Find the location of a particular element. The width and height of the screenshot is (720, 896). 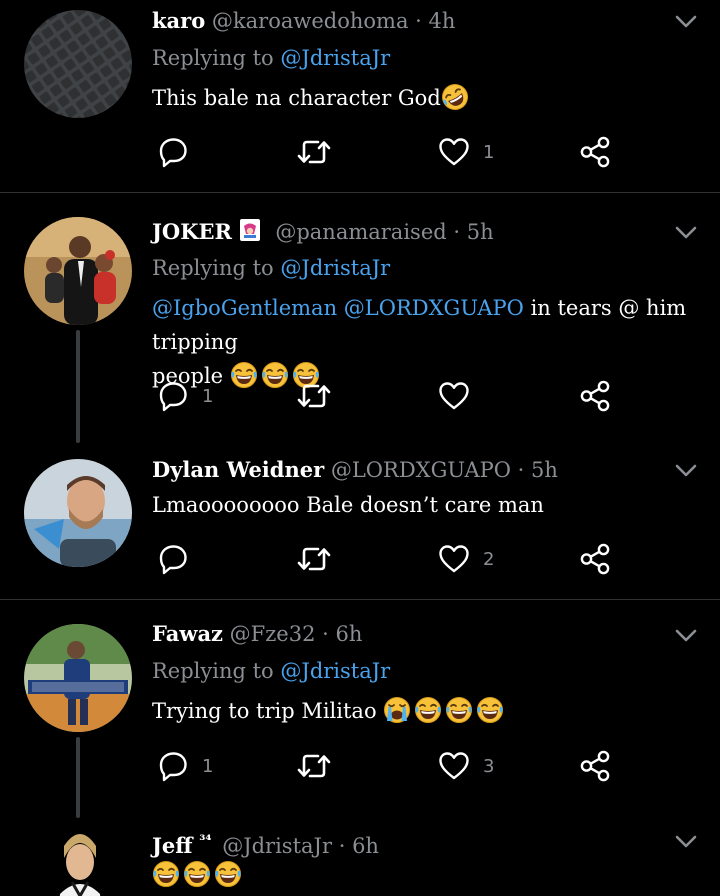

like-count: 3 is located at coordinates (489, 766).